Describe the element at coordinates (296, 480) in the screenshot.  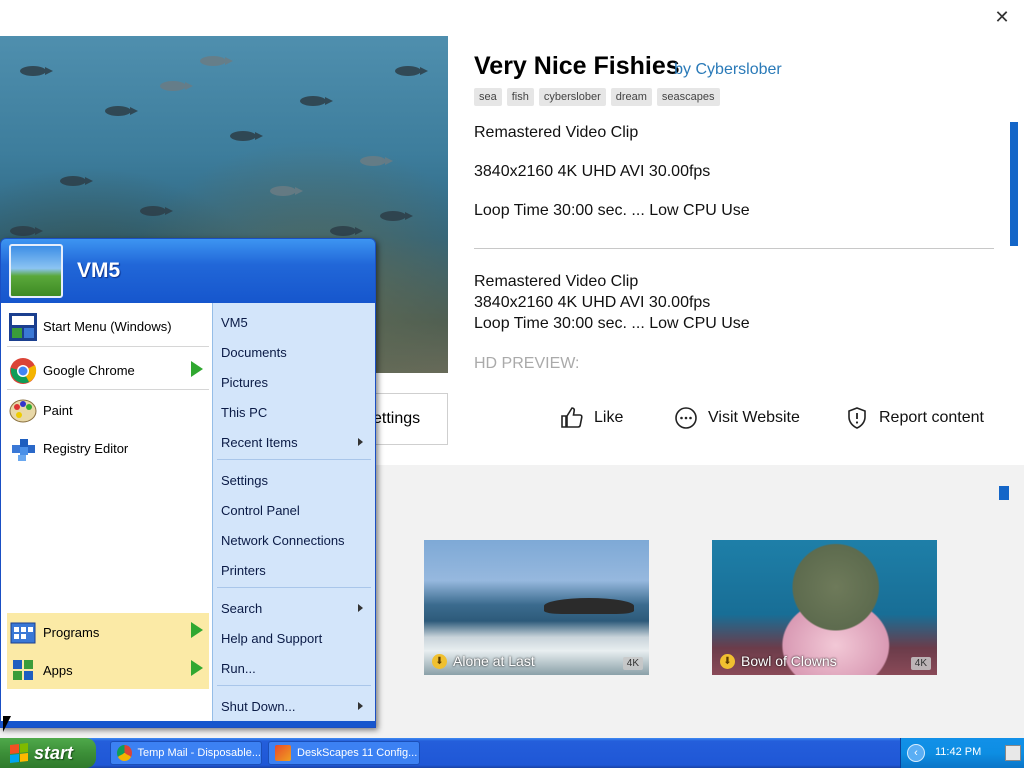
I see `start-right-item-settings: Settings` at that location.